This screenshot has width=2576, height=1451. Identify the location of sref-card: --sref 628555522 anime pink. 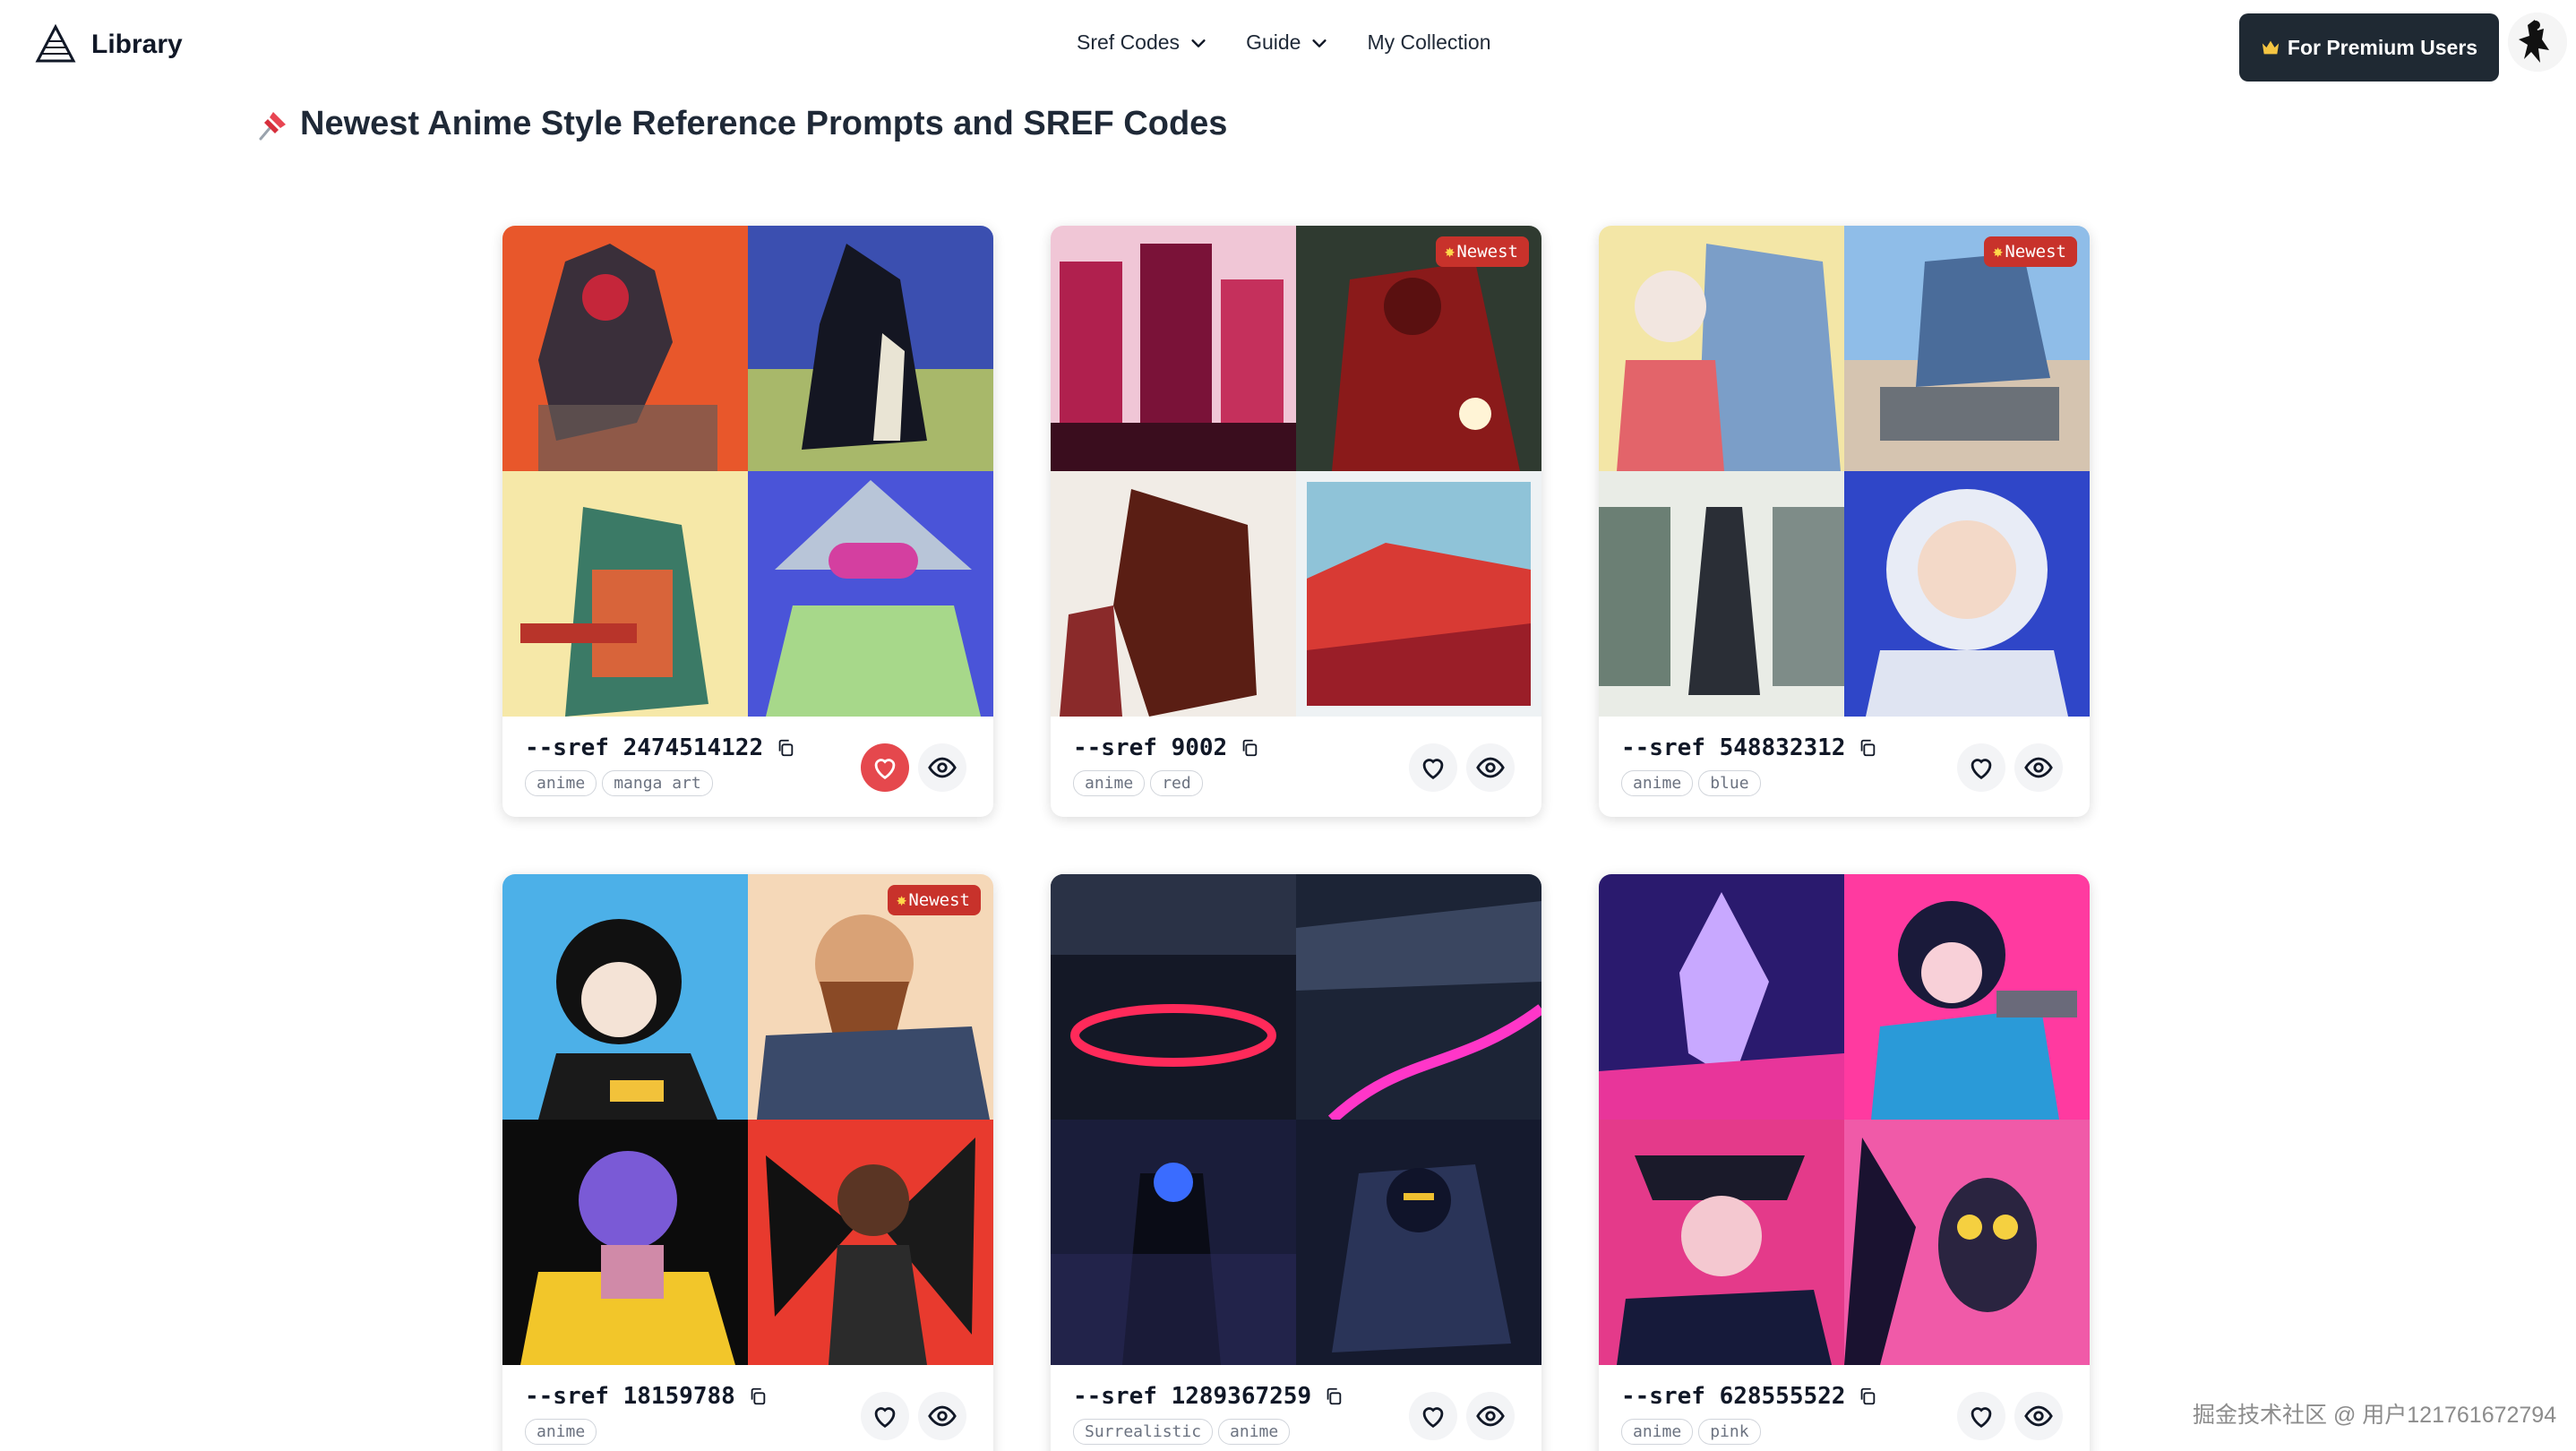
(1844, 1162).